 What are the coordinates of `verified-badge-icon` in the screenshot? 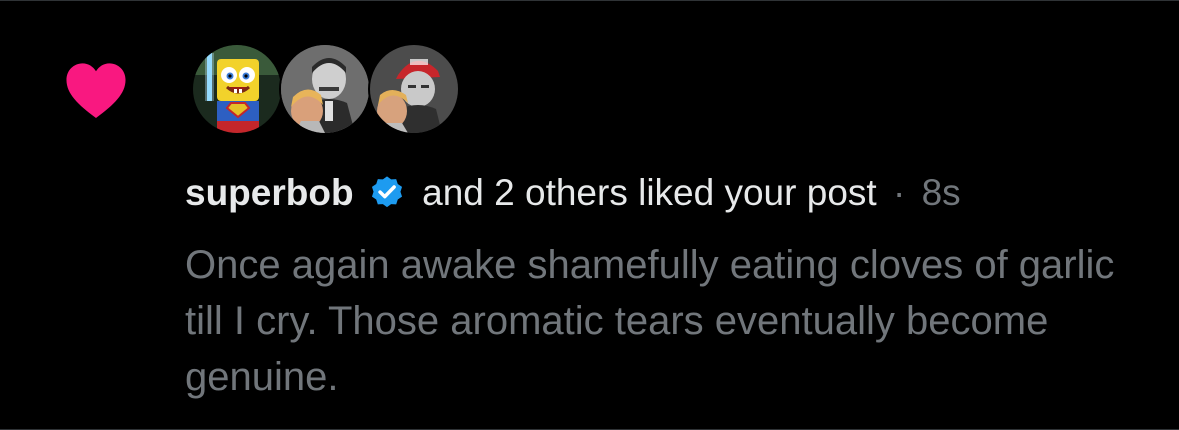 It's located at (386, 192).